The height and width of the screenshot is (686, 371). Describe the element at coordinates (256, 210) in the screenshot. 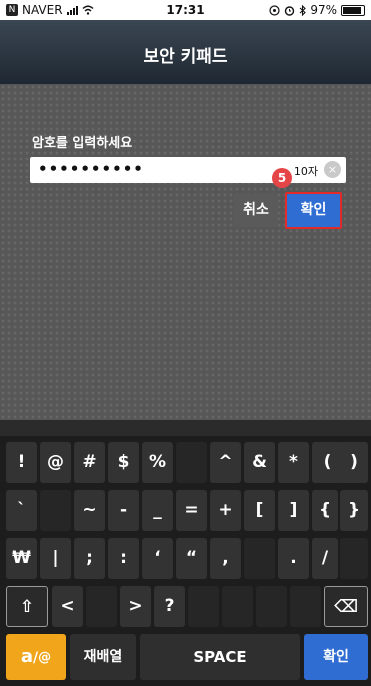

I see `cancel-button: 취소` at that location.